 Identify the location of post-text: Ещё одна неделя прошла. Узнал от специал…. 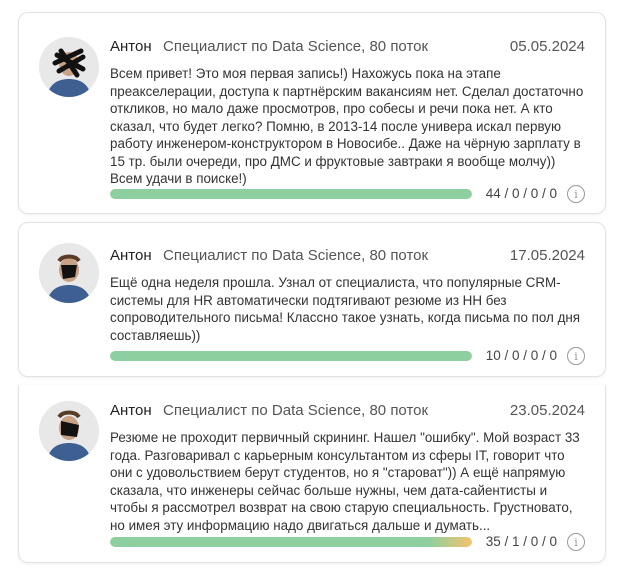
(345, 309).